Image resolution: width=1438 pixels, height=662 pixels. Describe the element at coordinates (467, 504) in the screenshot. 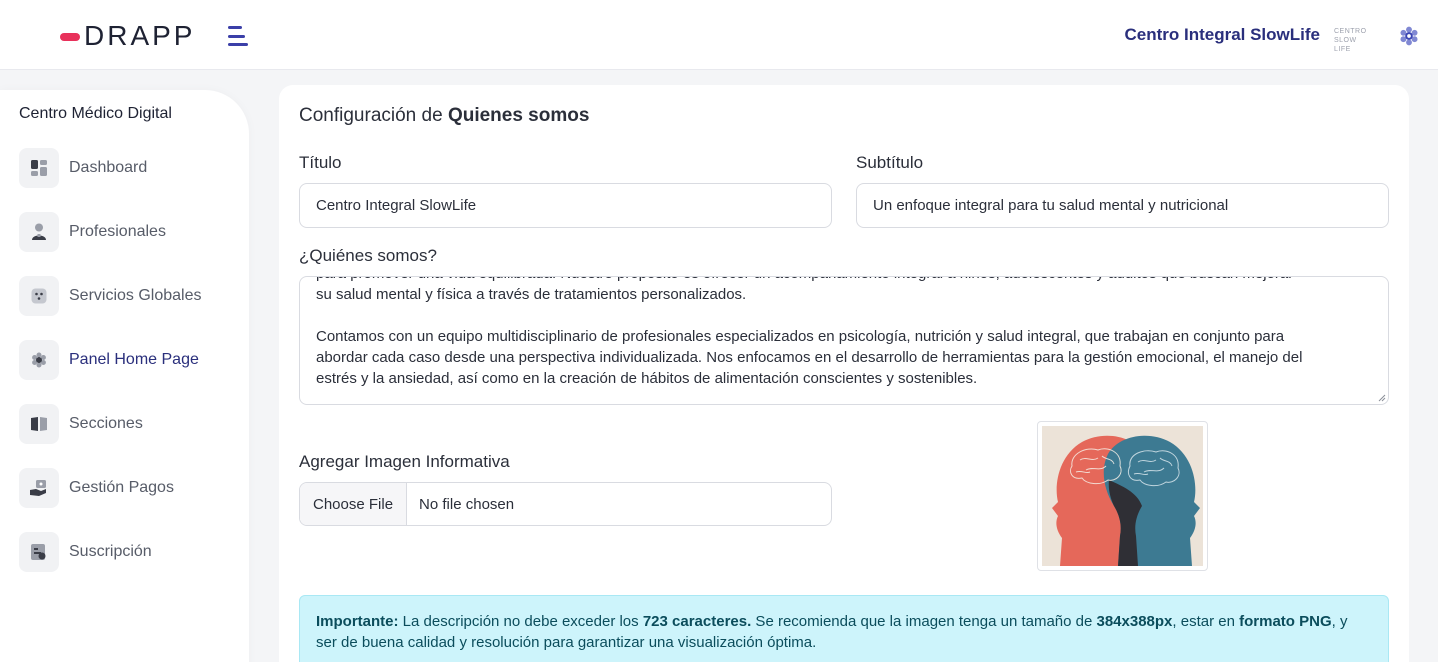

I see `file-status: No file chosen` at that location.